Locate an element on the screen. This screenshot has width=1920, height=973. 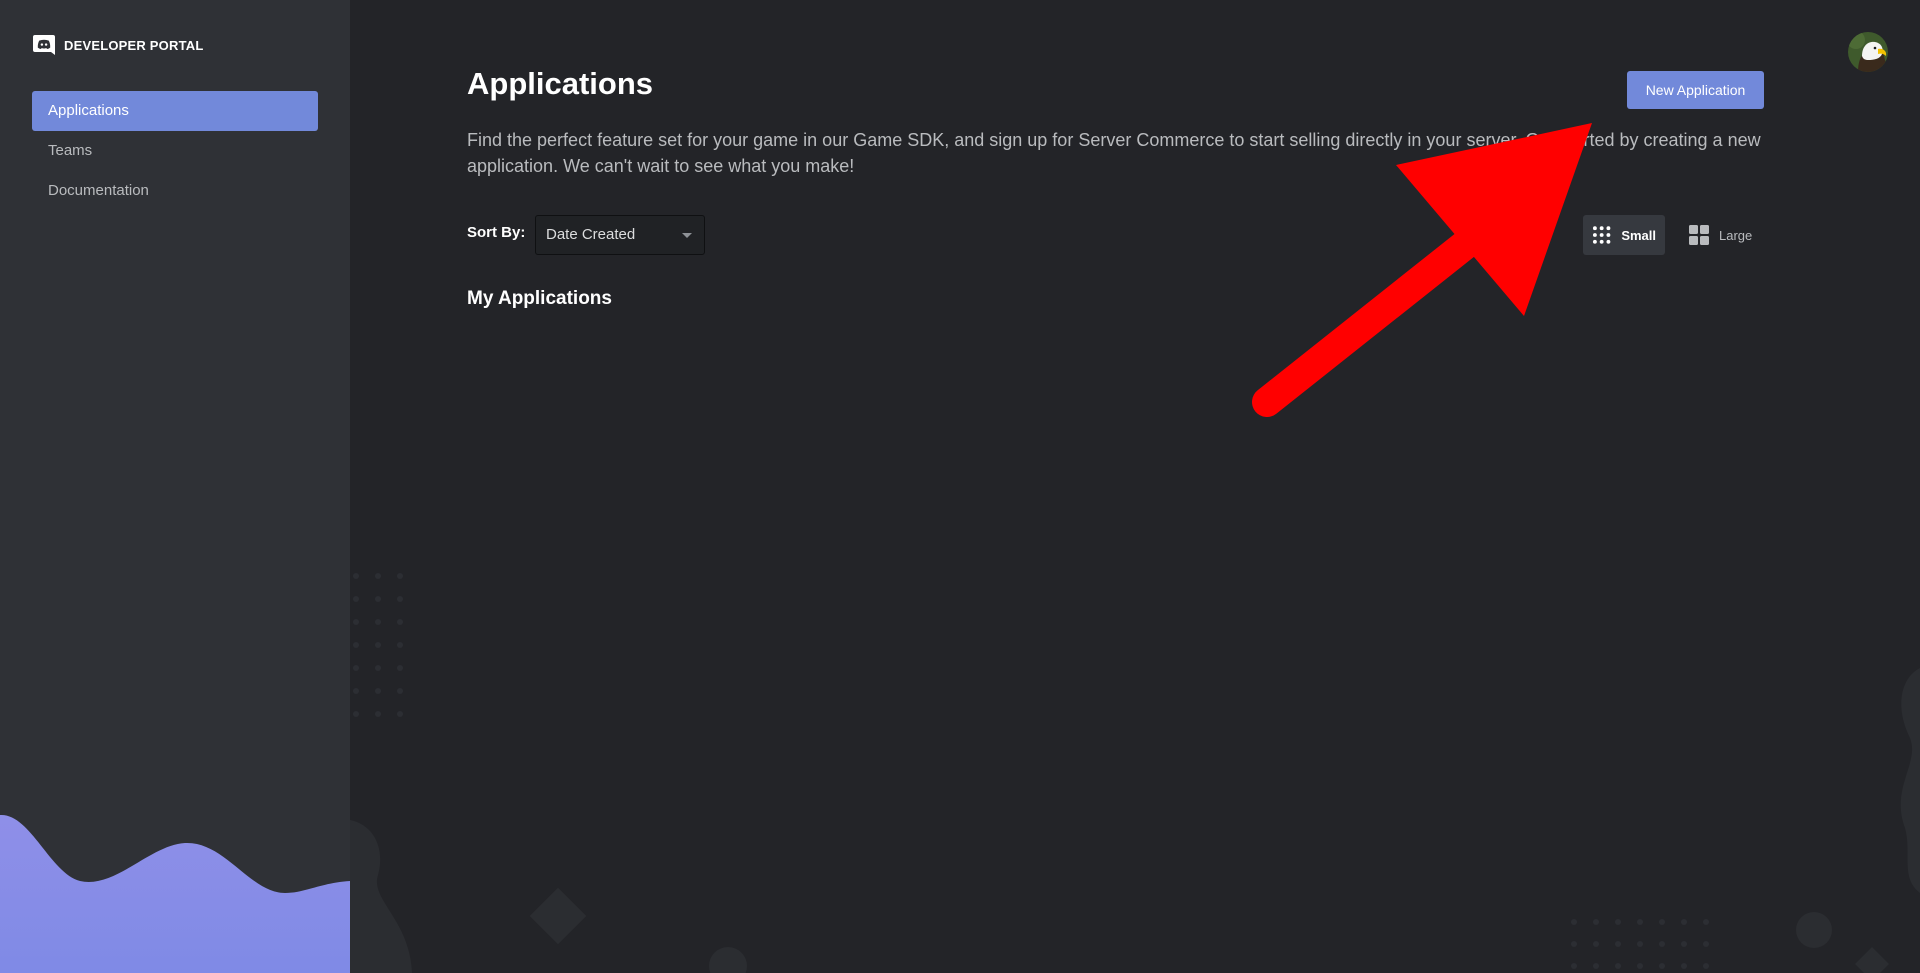
blob-decoration-left is located at coordinates (381, 896).